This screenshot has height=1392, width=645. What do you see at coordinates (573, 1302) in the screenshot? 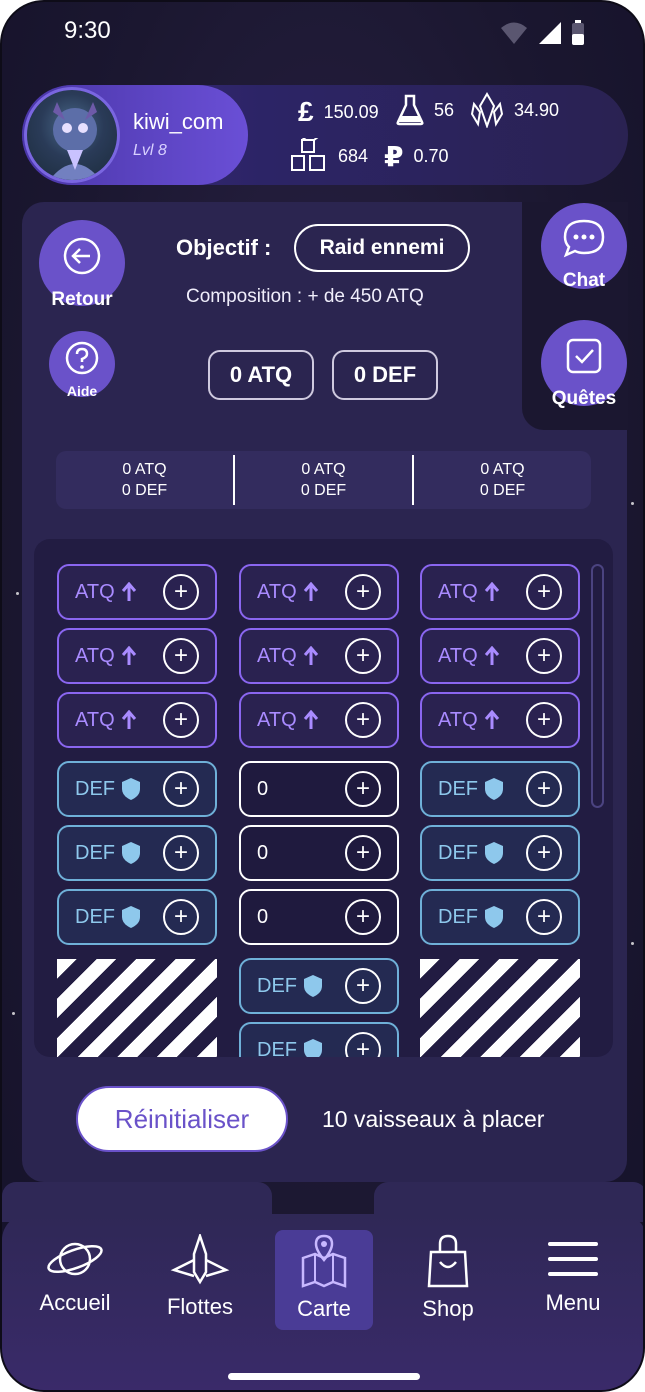
I see `nav-menu-label: Menu` at bounding box center [573, 1302].